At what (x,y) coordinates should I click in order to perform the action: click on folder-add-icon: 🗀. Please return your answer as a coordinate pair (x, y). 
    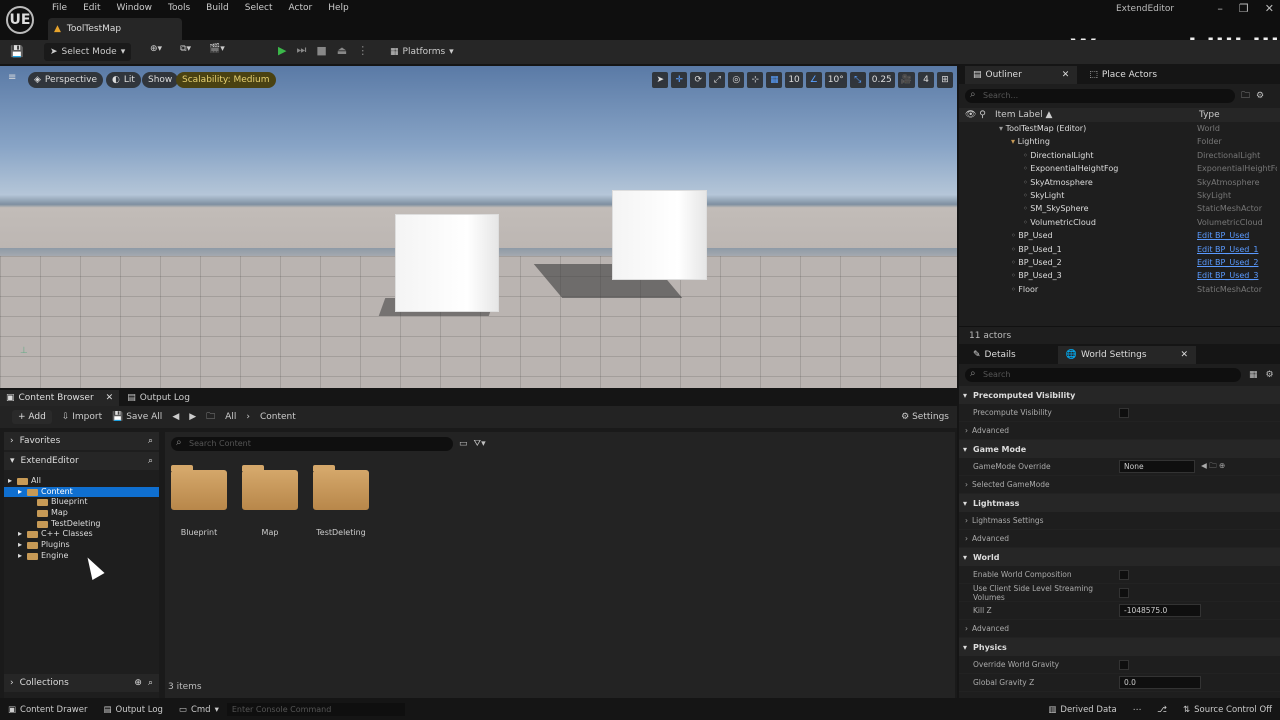
    Looking at the image, I should click on (1245, 96).